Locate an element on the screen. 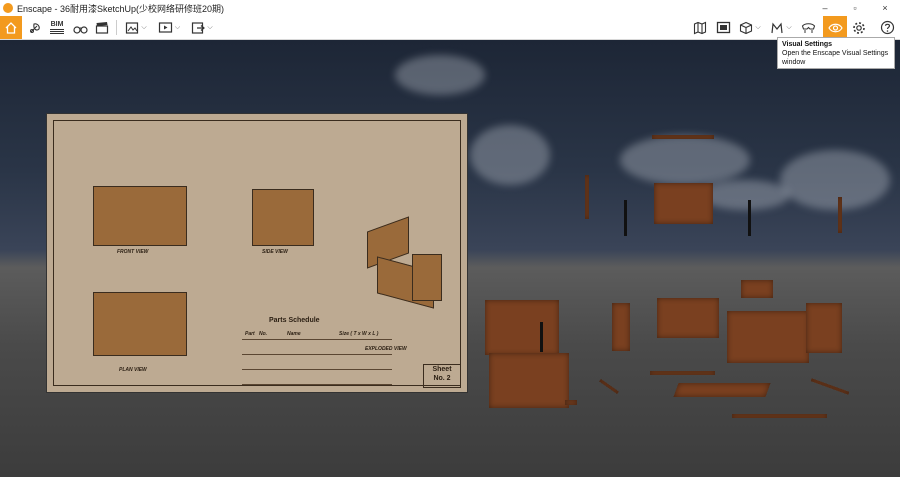  clapperboard-button is located at coordinates (102, 27).